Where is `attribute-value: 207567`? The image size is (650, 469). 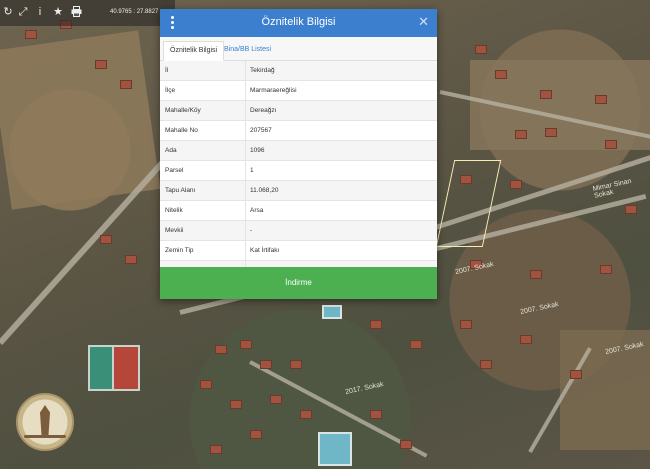 attribute-value: 207567 is located at coordinates (261, 130).